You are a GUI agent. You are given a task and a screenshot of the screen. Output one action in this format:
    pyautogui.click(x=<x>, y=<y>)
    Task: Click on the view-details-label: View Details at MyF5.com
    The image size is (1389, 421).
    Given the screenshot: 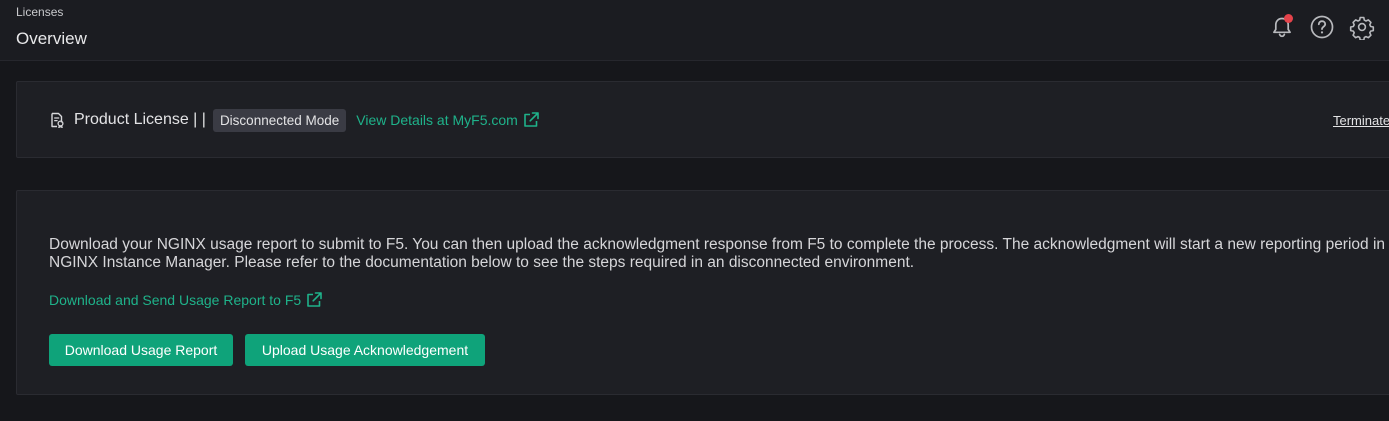 What is the action you would take?
    pyautogui.click(x=437, y=120)
    